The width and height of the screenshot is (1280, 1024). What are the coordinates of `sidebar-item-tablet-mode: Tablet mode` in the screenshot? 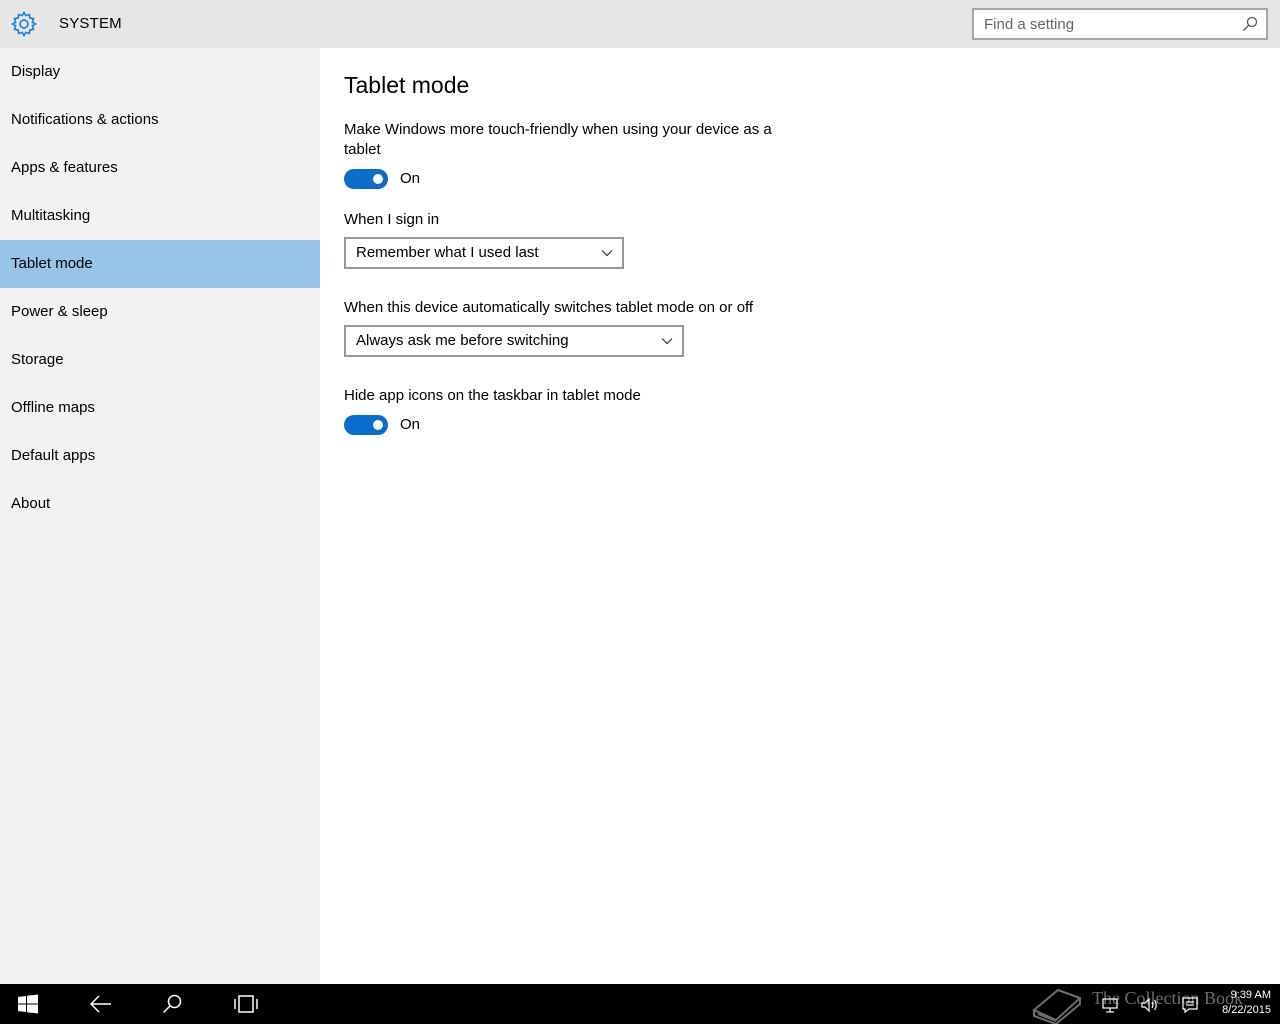 It's located at (160, 264).